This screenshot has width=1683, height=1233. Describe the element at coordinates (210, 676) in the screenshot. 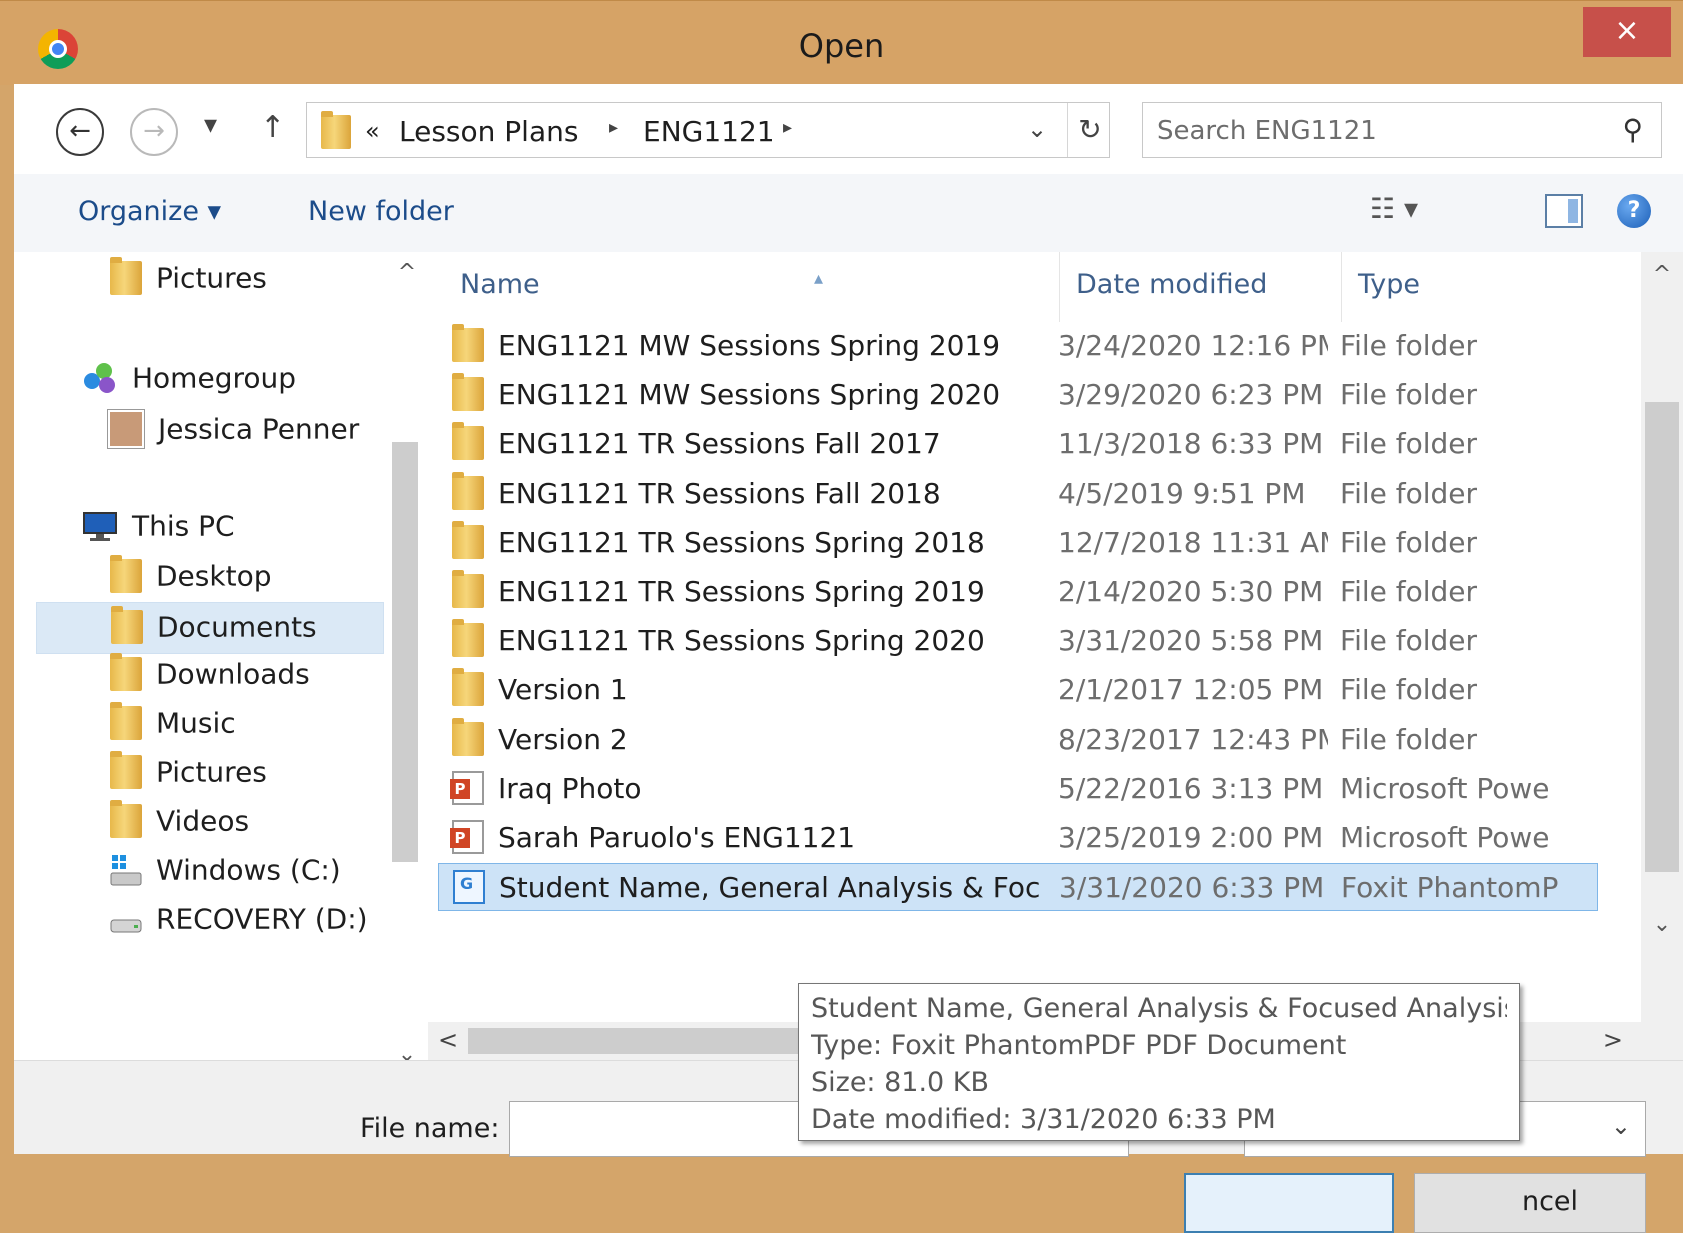

I see `nav-item-downloads: Downloads` at that location.